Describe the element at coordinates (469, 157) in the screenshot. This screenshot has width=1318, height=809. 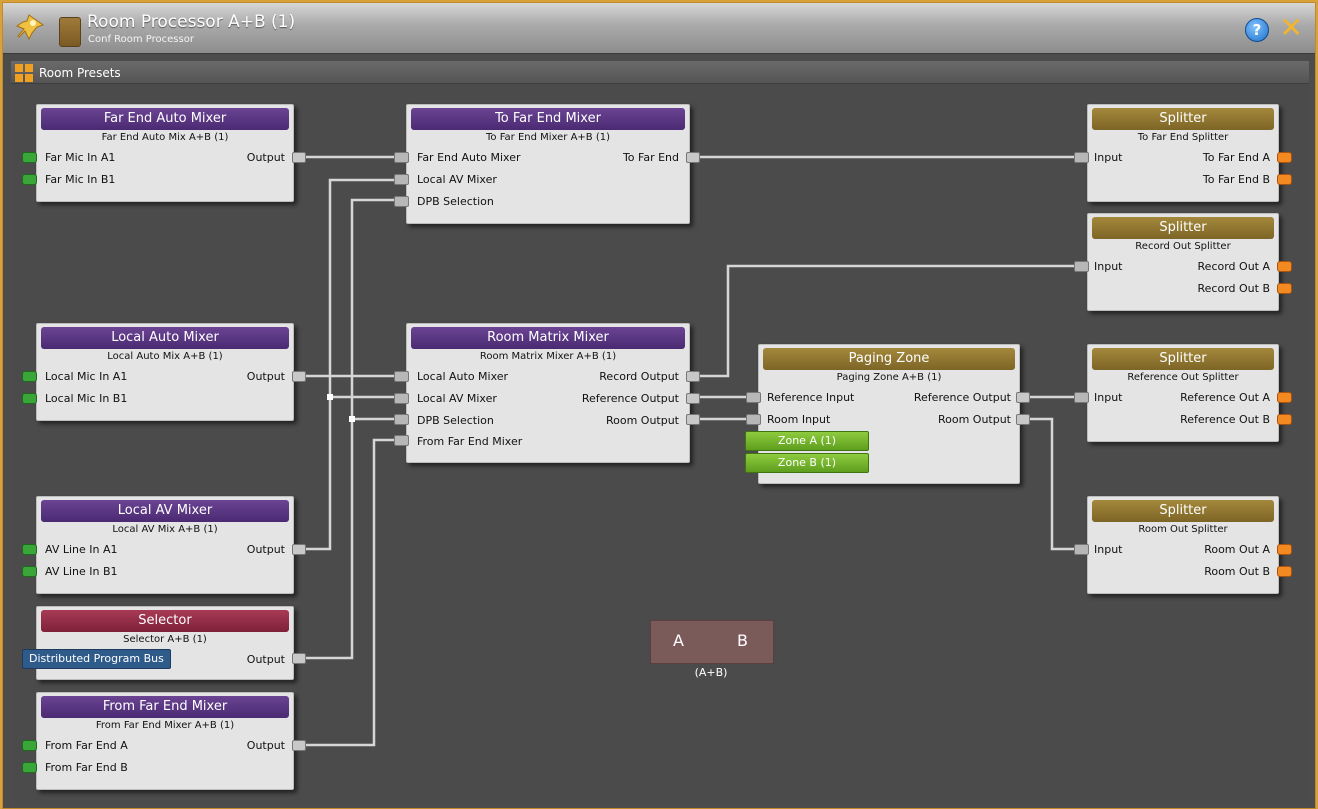
I see `port-label: Far End Auto Mixer` at that location.